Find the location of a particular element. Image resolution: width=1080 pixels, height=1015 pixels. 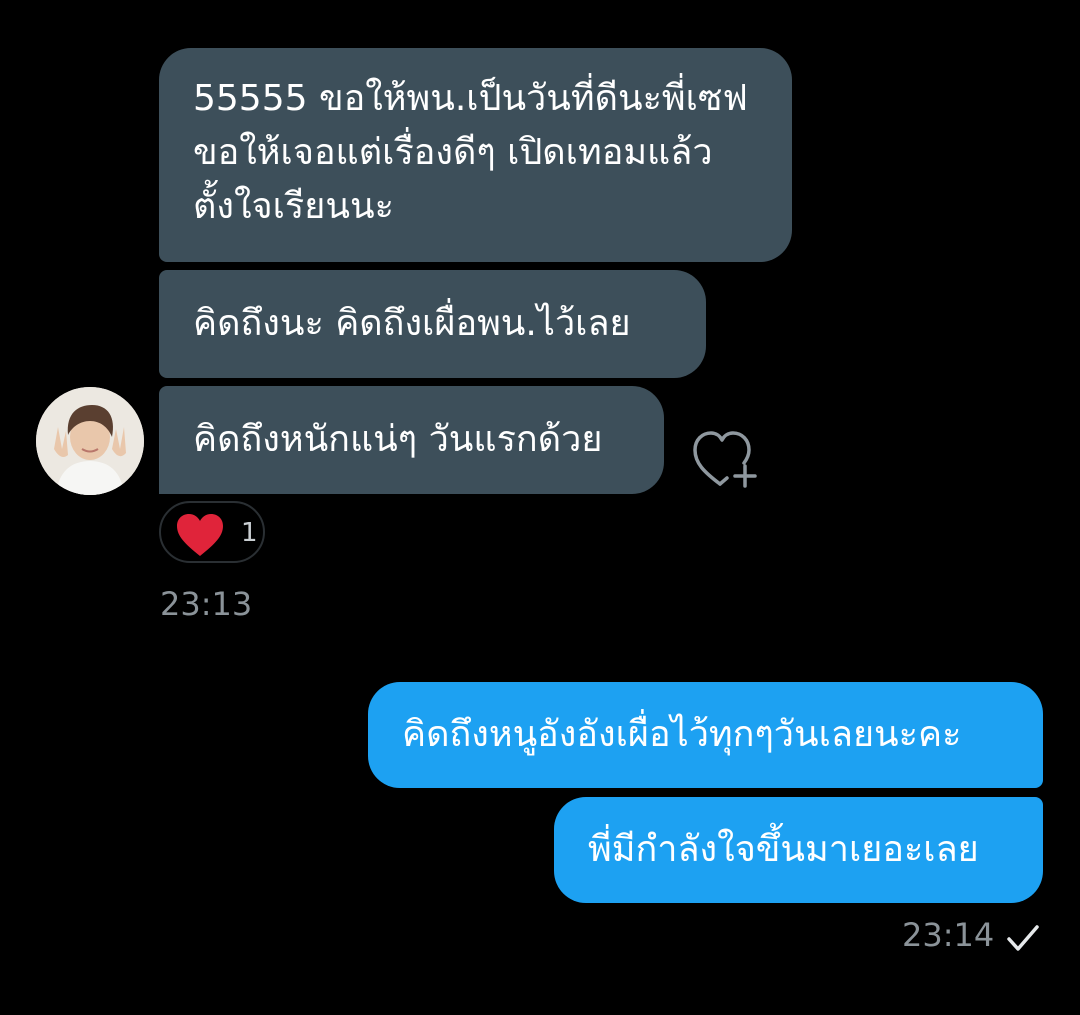

add-reaction-button is located at coordinates (726, 459).